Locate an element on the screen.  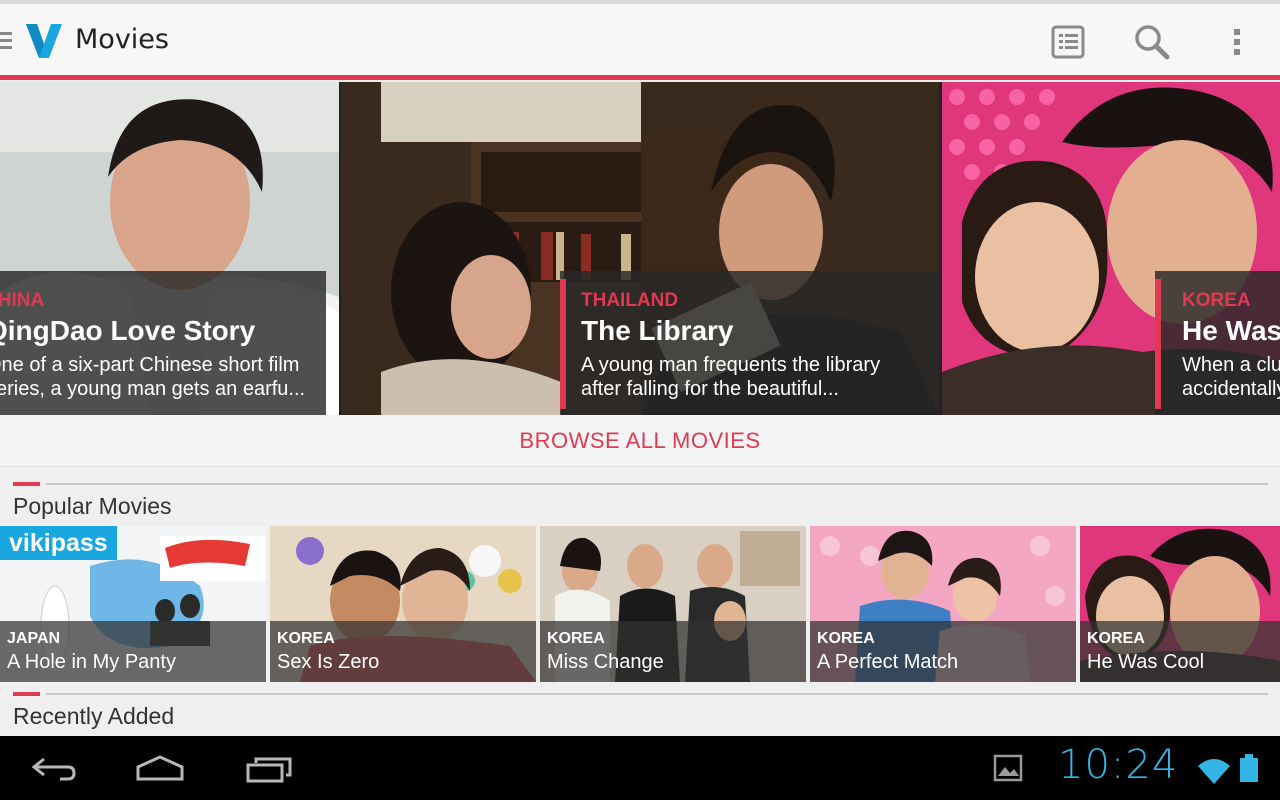
movie-card: KOREA He Was Cool is located at coordinates (1180, 604).